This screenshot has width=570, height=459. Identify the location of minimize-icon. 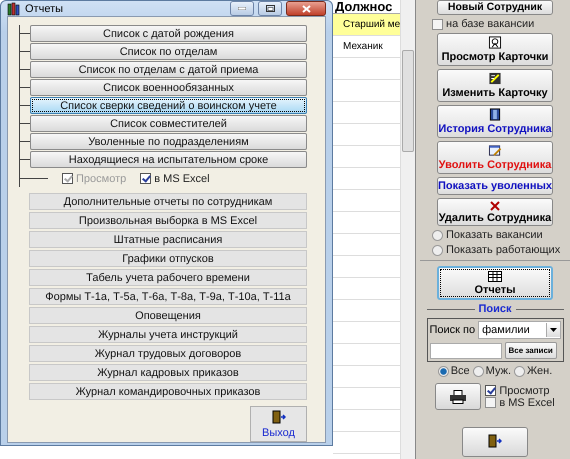
(242, 8).